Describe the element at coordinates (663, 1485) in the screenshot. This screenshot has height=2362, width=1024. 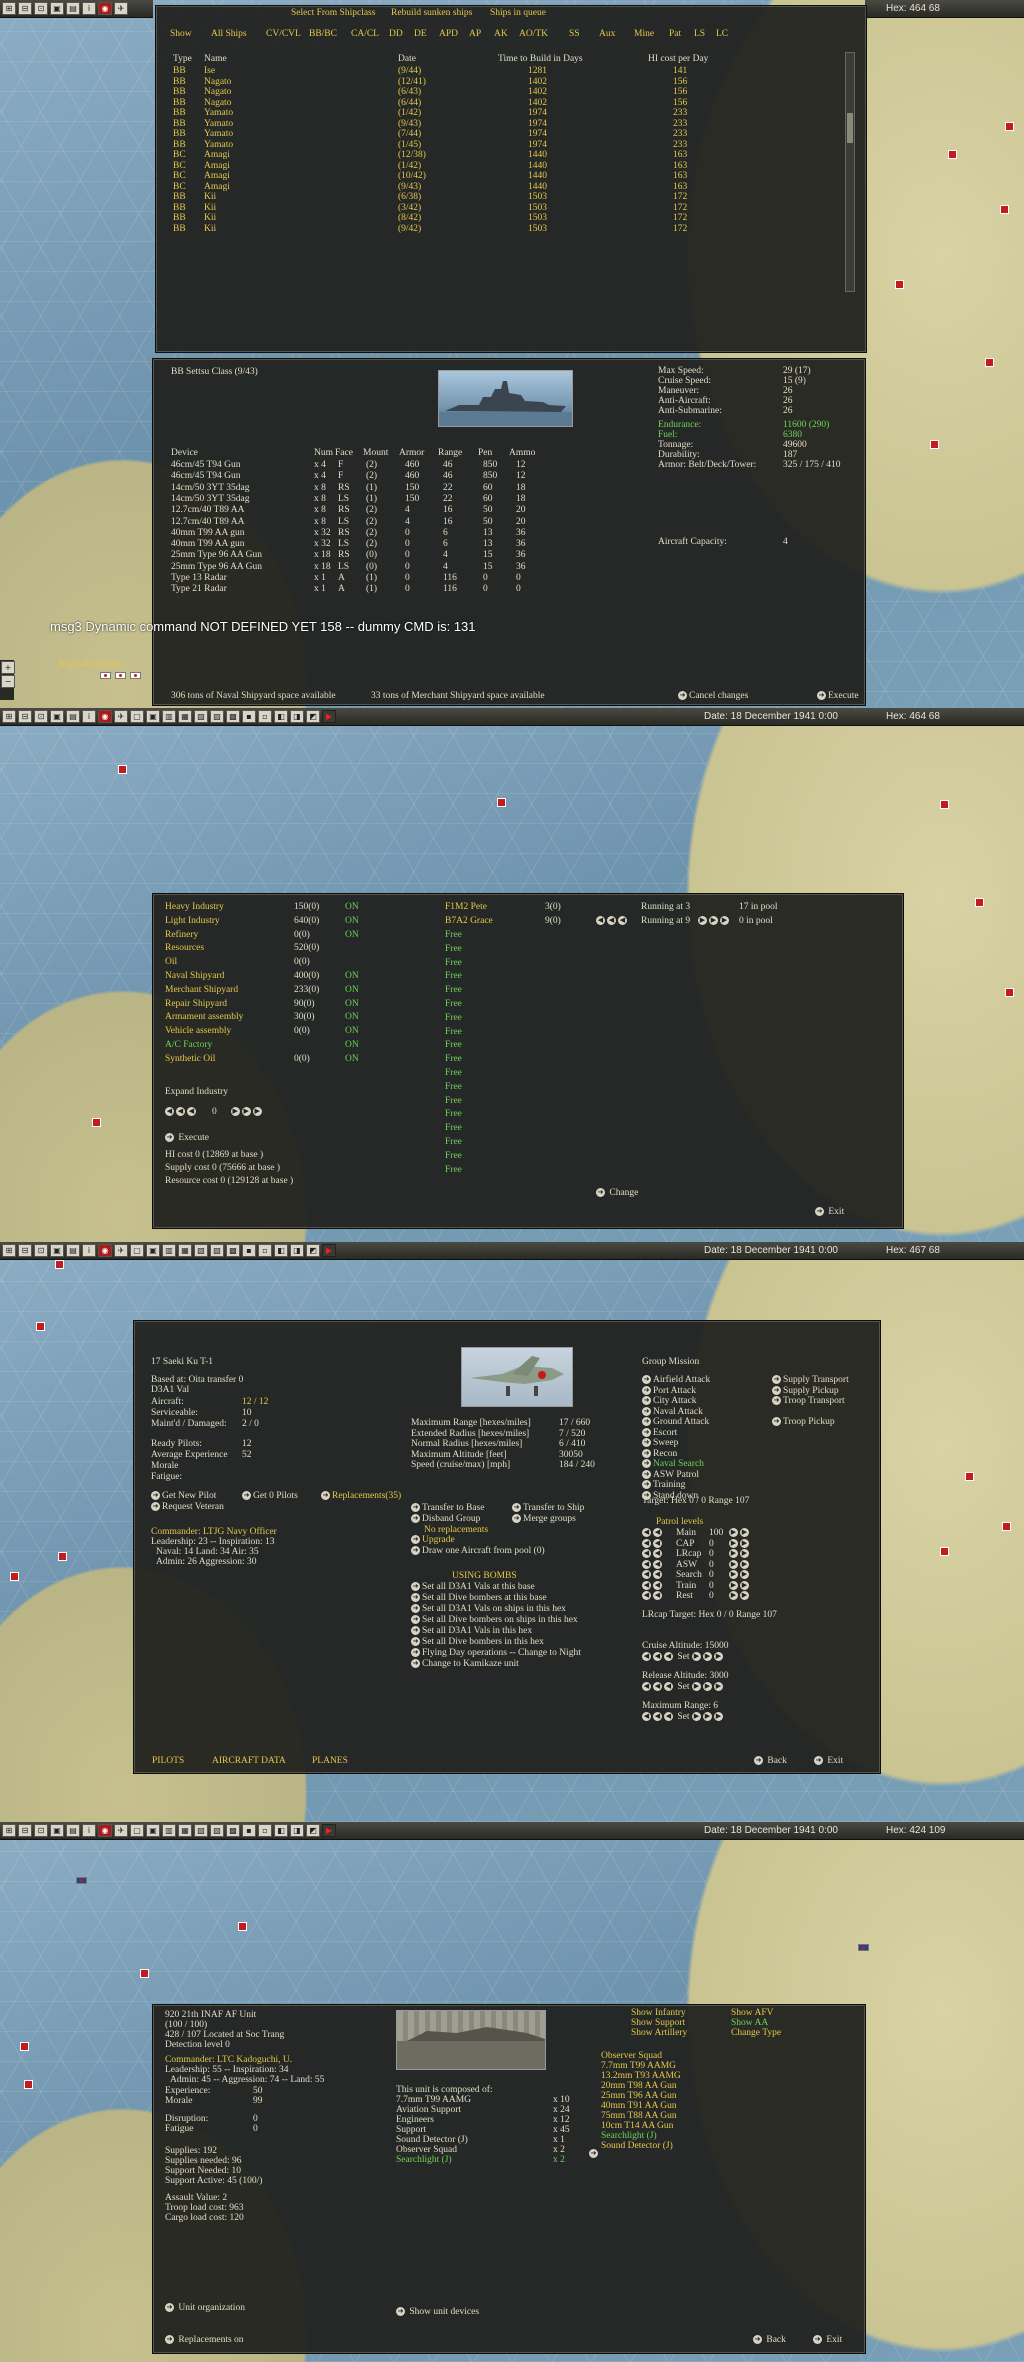
I see `mission-option: ➜ Training` at that location.